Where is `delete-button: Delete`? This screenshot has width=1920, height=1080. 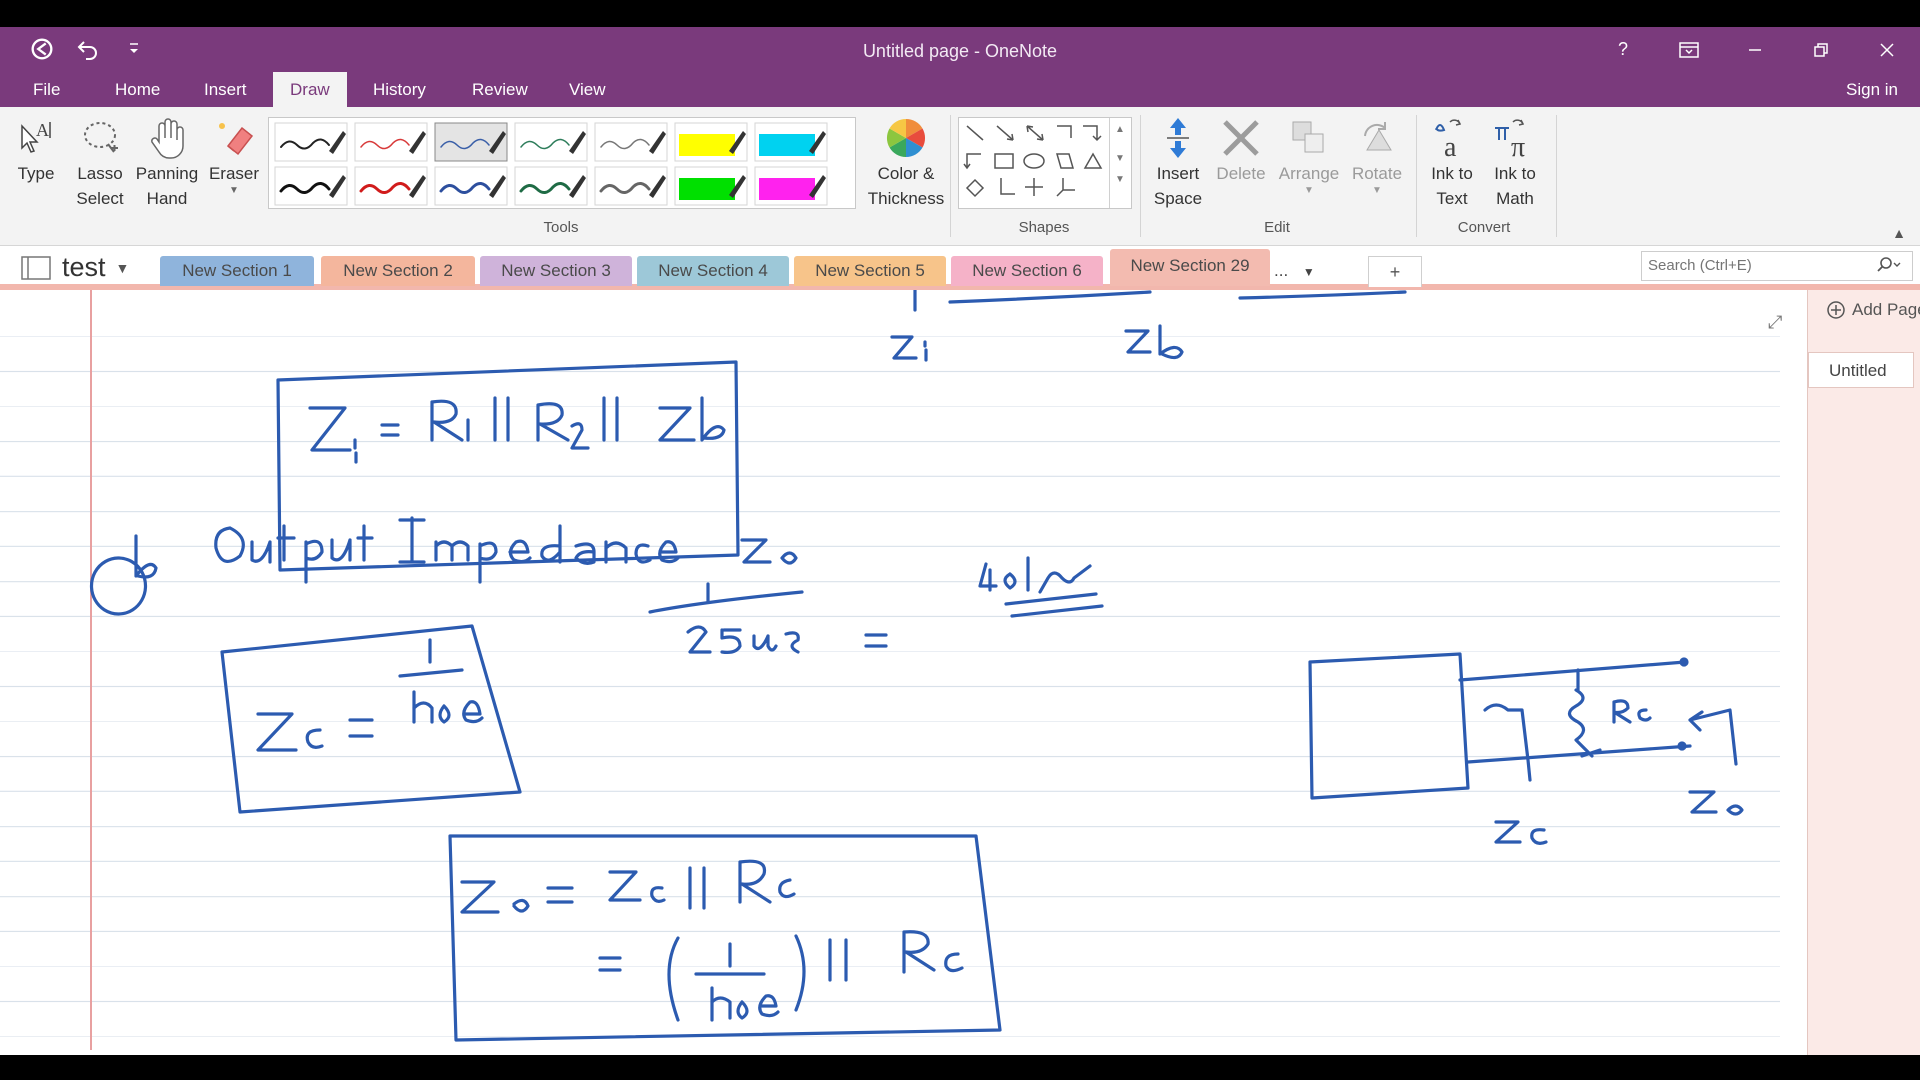 delete-button: Delete is located at coordinates (1241, 150).